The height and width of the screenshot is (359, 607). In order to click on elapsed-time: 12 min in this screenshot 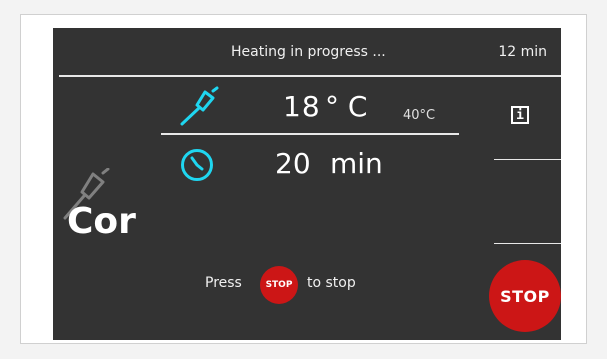, I will do `click(522, 52)`.